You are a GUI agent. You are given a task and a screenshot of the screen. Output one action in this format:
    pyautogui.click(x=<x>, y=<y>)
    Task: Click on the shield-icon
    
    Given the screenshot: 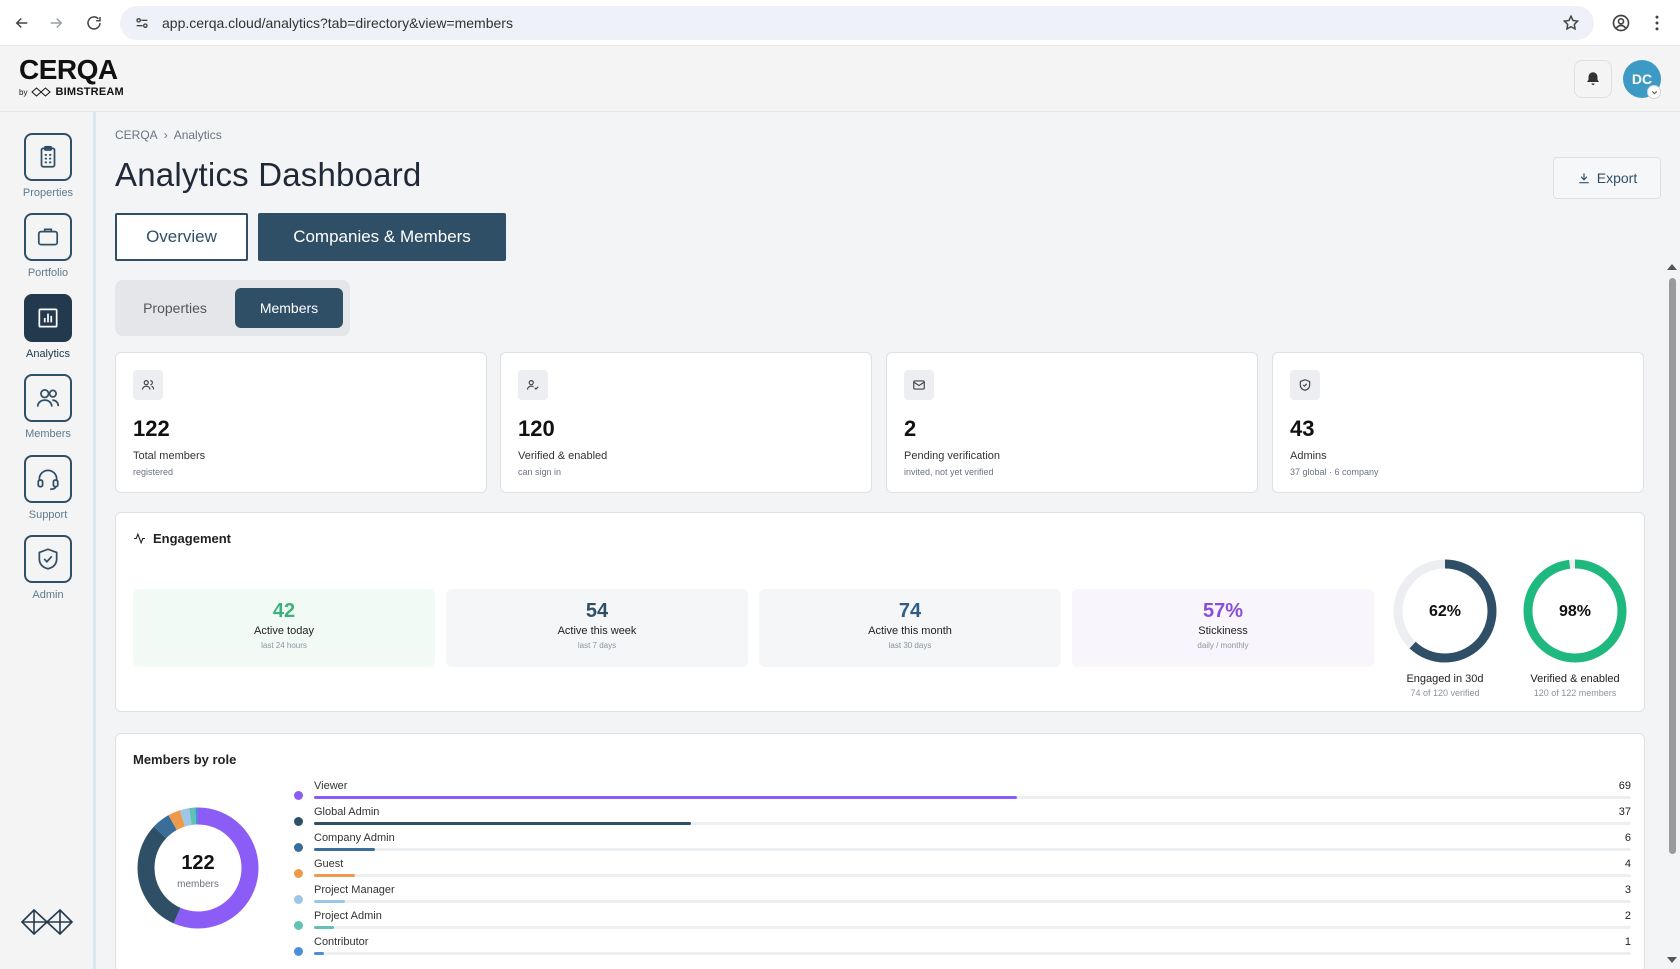 What is the action you would take?
    pyautogui.click(x=1305, y=385)
    